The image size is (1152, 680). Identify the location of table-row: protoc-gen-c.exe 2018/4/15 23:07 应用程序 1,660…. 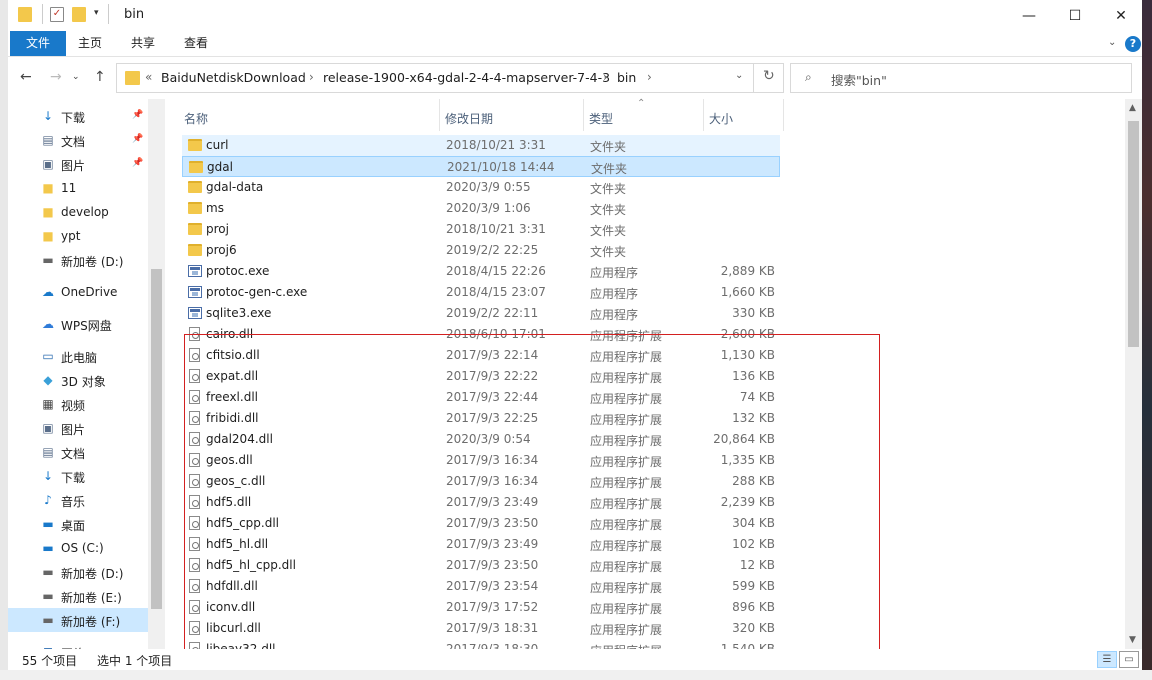
(481, 292).